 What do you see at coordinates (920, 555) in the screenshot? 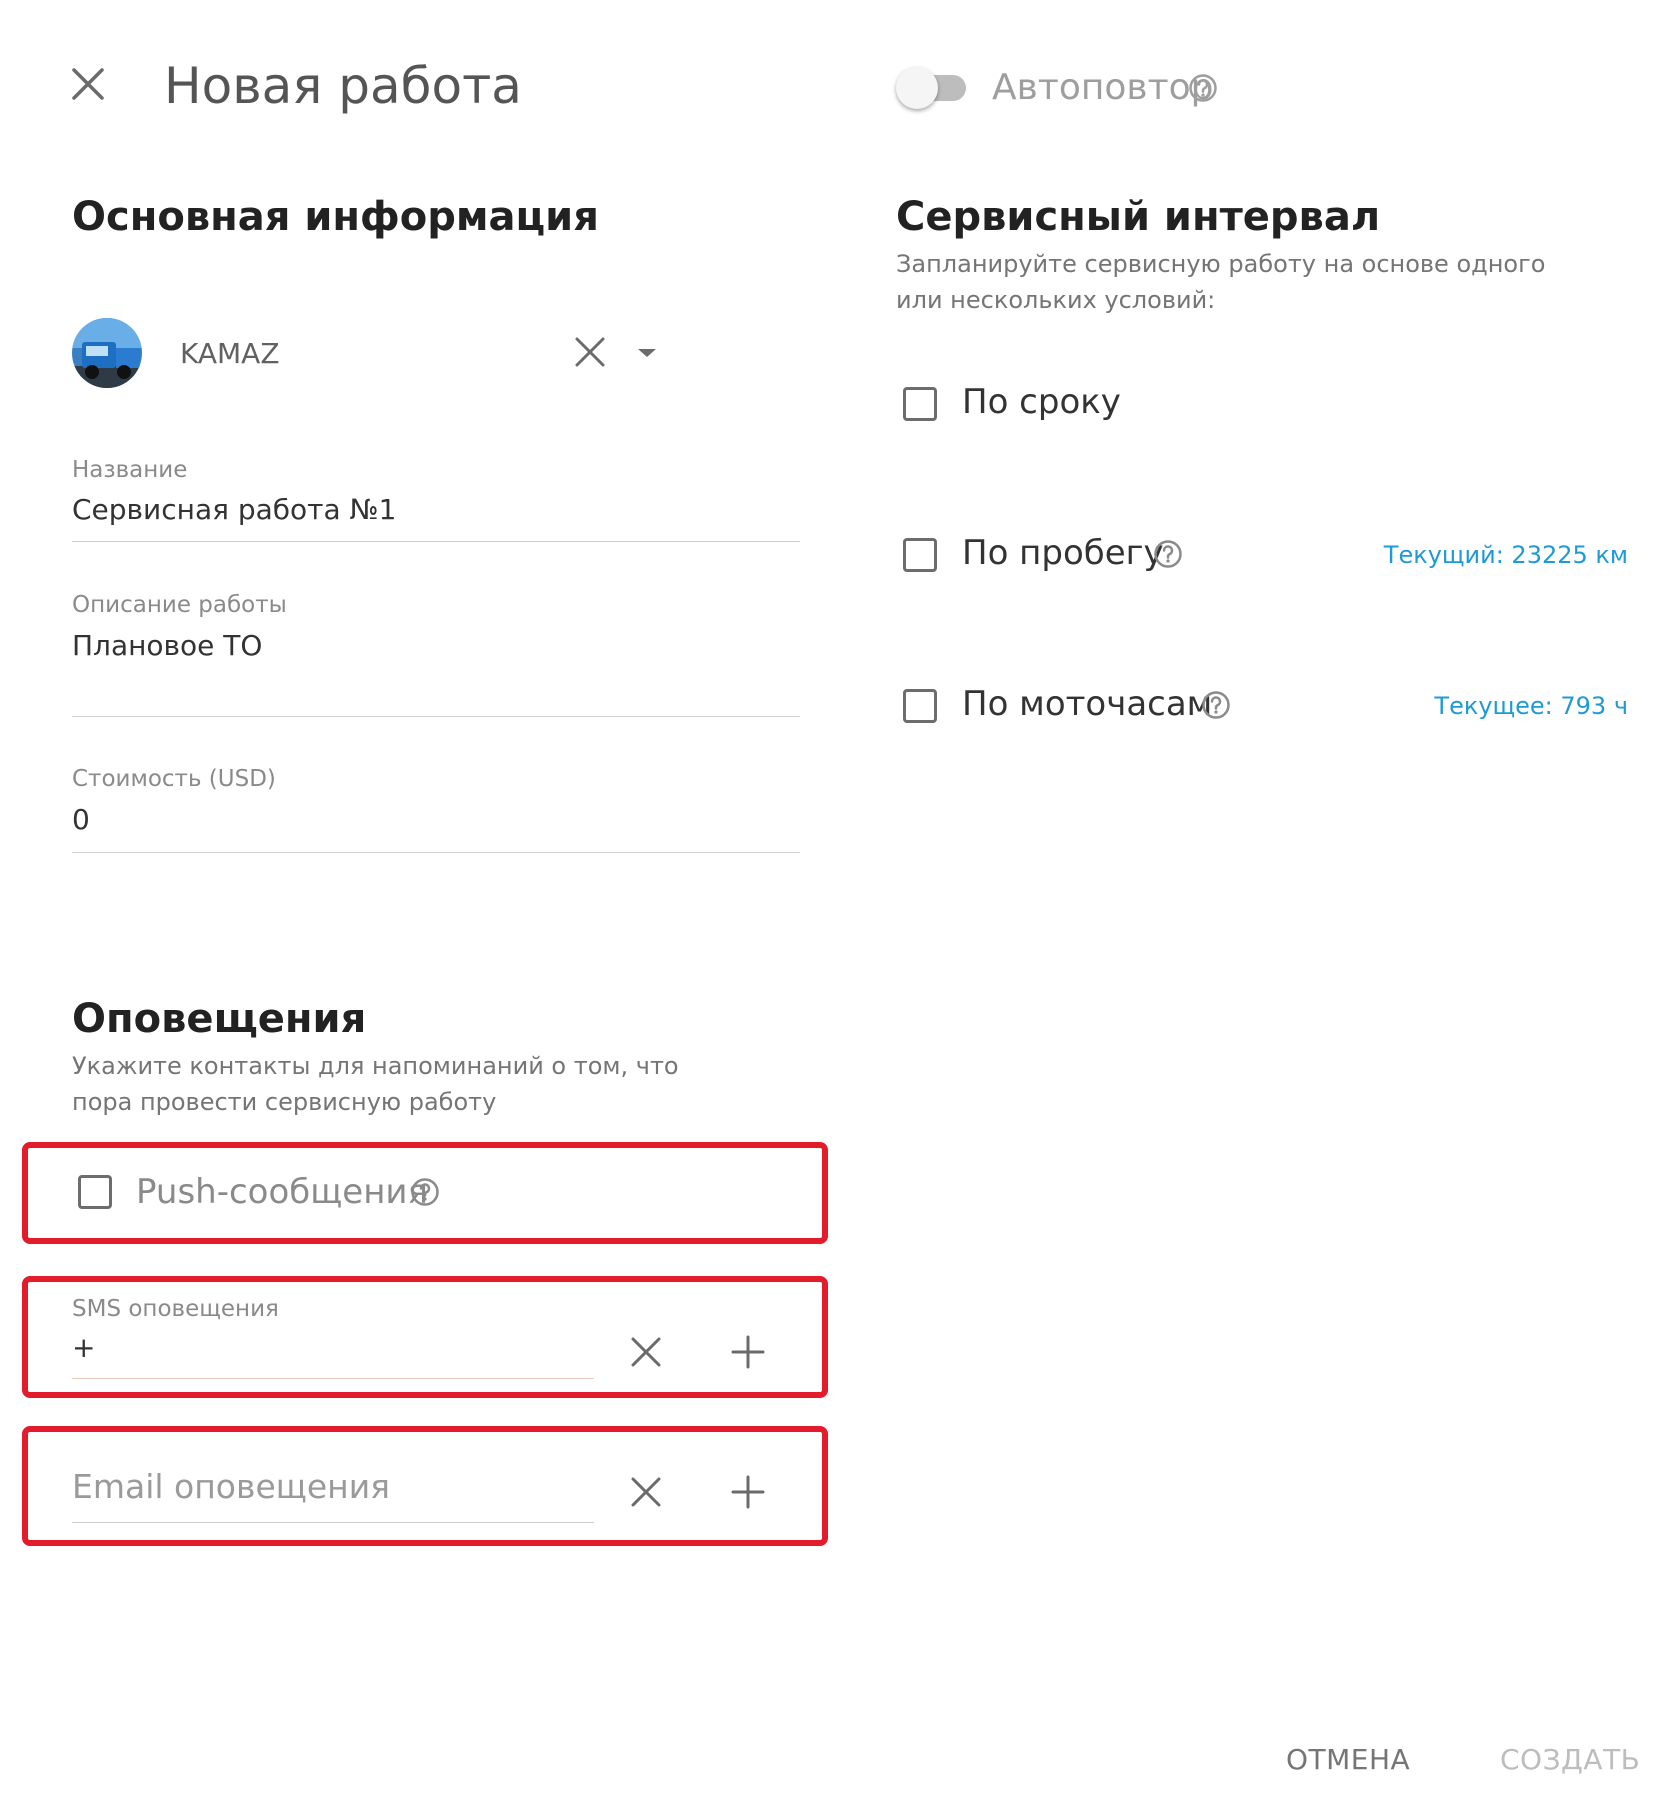
I see `by-mileage-checkbox` at bounding box center [920, 555].